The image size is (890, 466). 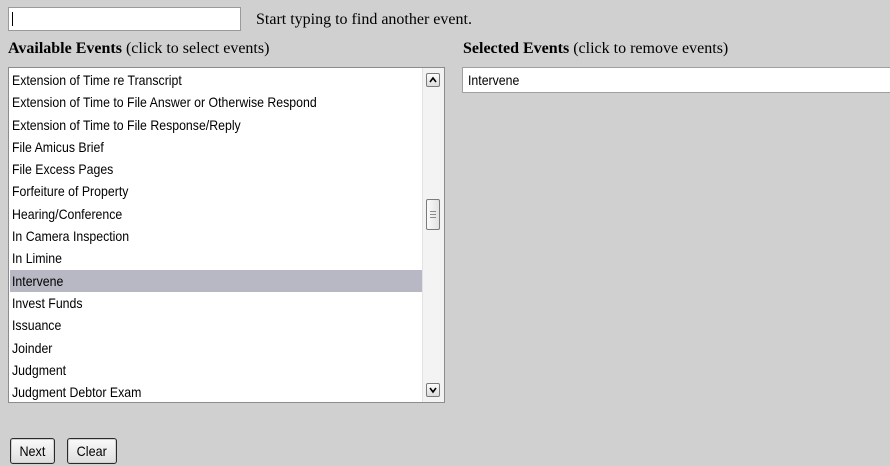 I want to click on available-event-item: Joinder, so click(x=217, y=348).